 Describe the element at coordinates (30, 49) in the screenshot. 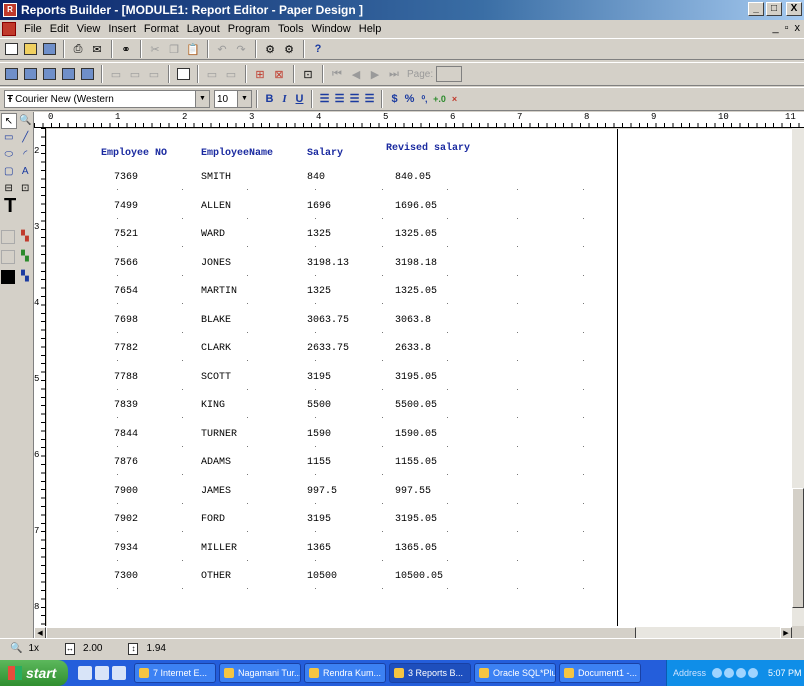

I see `open-icon` at that location.